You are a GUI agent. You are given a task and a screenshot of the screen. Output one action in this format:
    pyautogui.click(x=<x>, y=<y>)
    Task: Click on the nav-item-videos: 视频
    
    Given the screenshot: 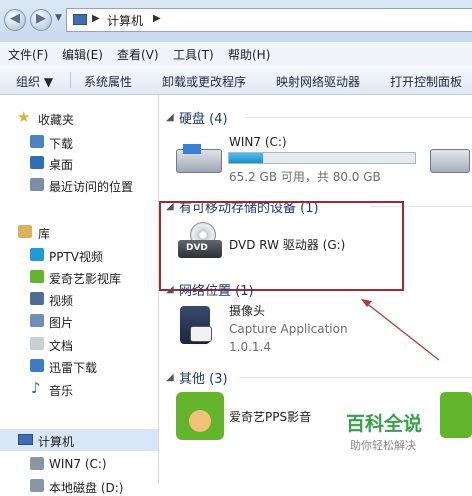 What is the action you would take?
    pyautogui.click(x=79, y=299)
    